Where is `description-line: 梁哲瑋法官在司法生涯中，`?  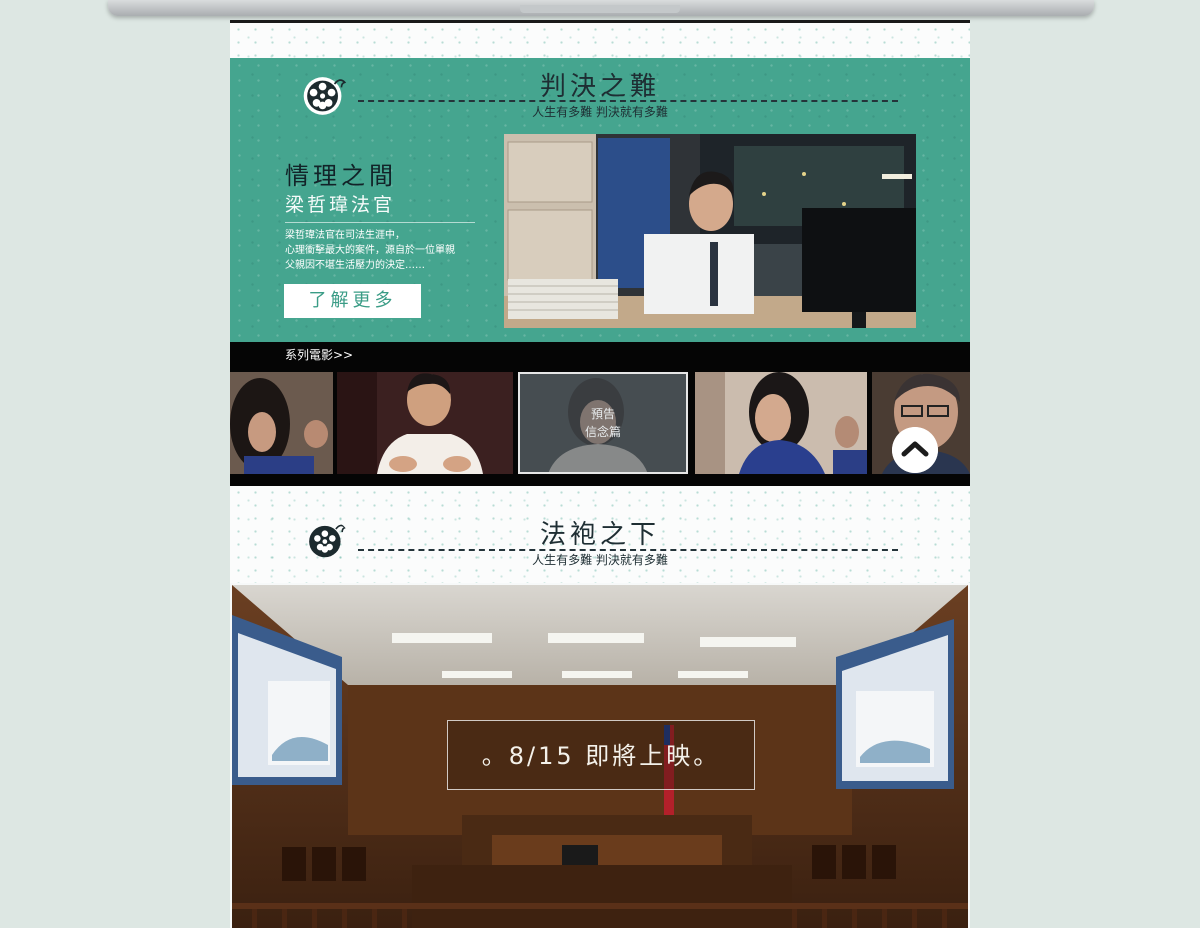
description-line: 梁哲瑋法官在司法生涯中， is located at coordinates (345, 235).